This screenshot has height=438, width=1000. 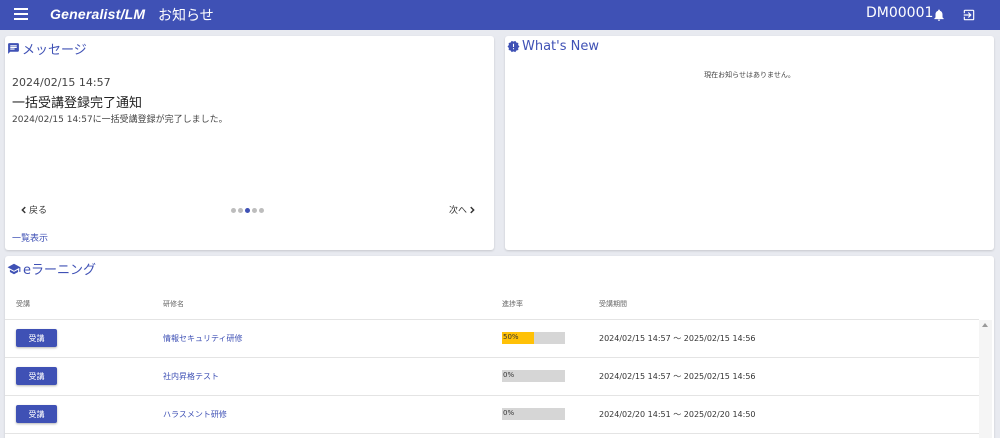 I want to click on column-header-progress: 進捗率, so click(x=512, y=304).